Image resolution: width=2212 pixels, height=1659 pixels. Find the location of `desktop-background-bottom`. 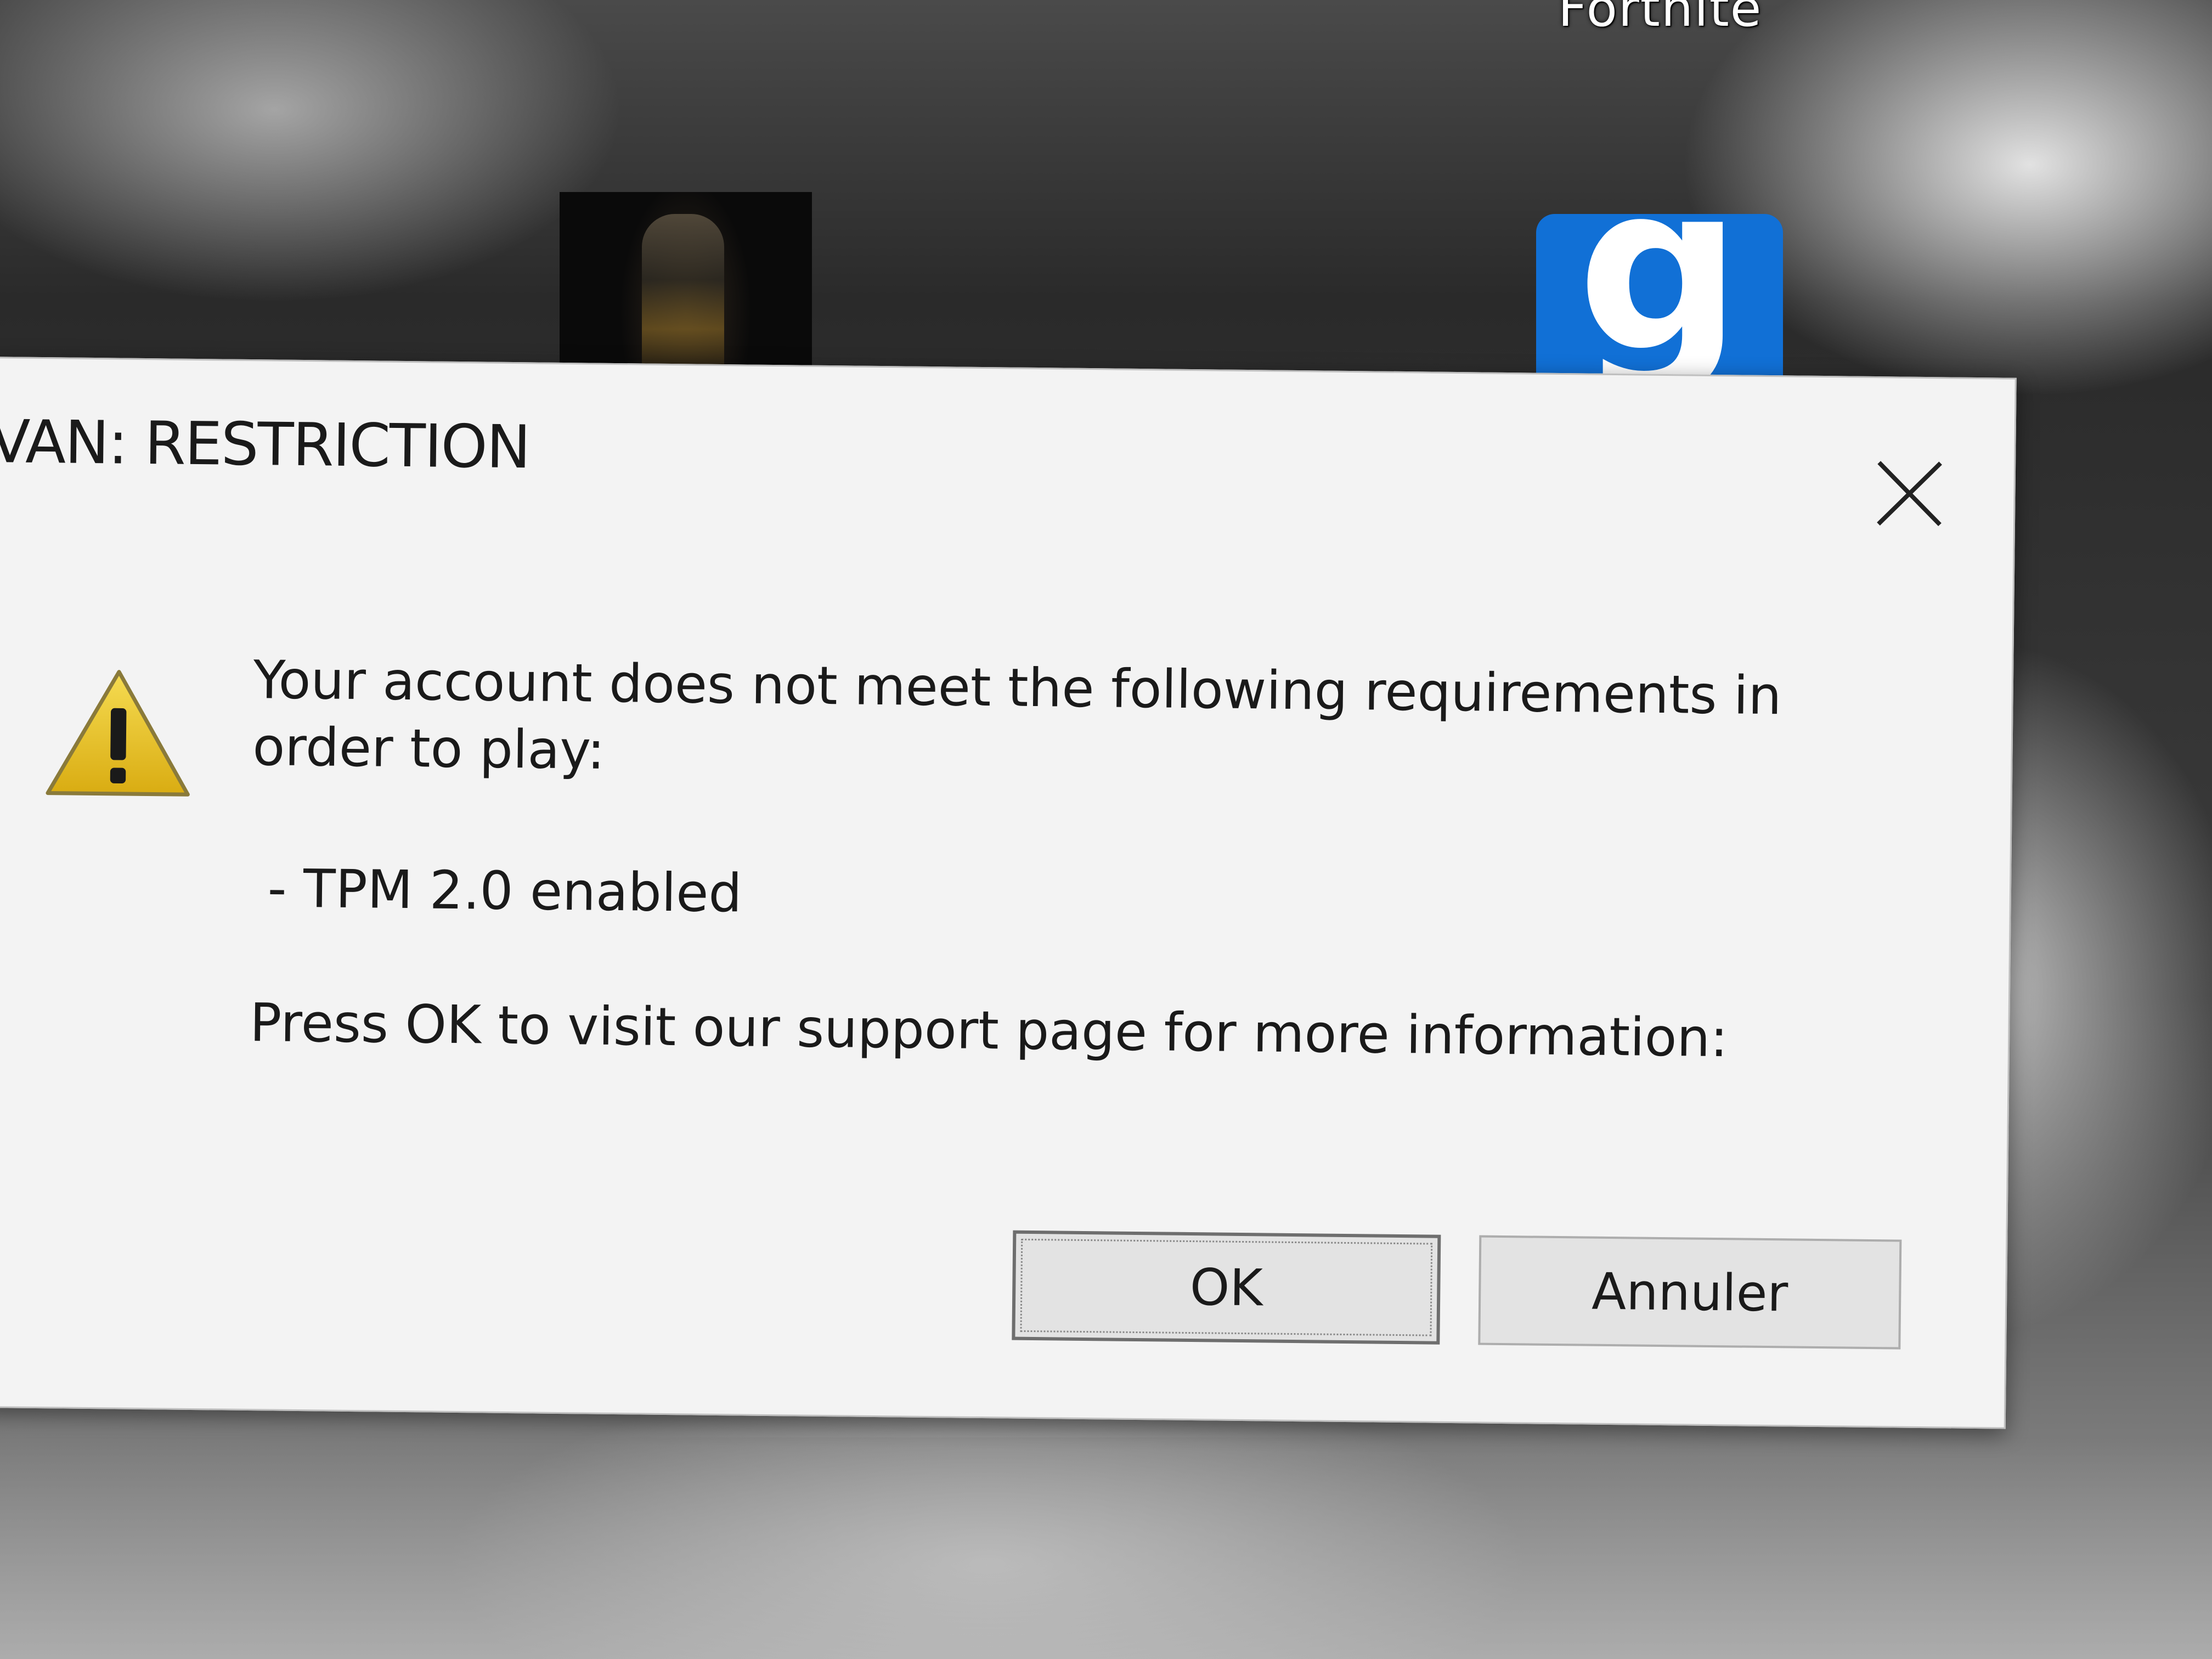

desktop-background-bottom is located at coordinates (1106, 1548).